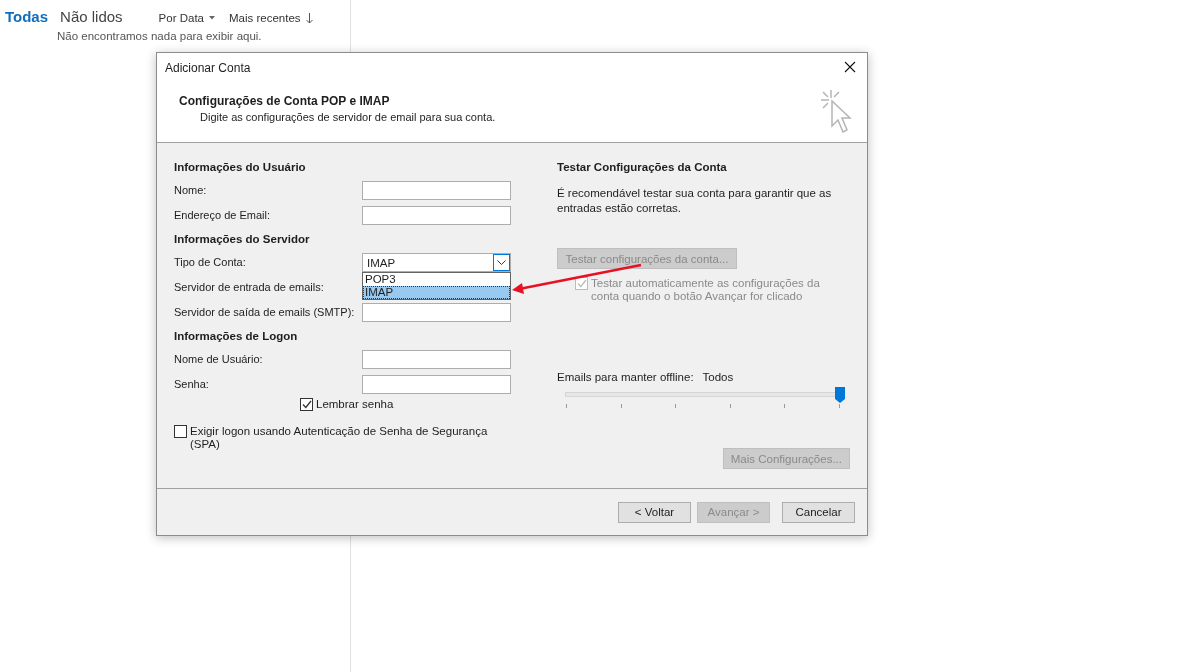  What do you see at coordinates (191, 190) in the screenshot?
I see `field-label: Nome:` at bounding box center [191, 190].